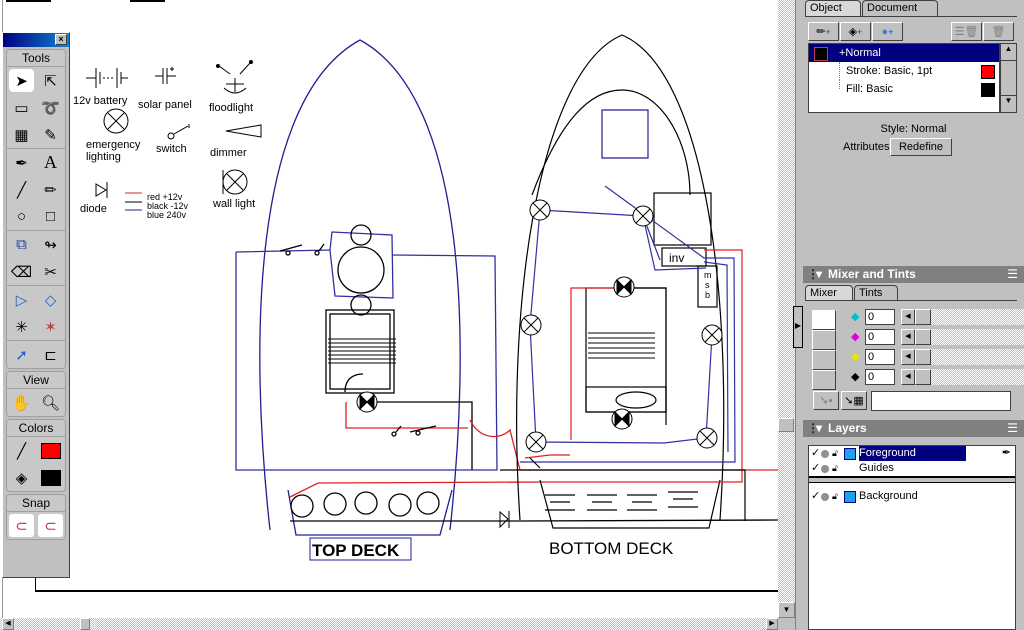  What do you see at coordinates (912, 453) in the screenshot?
I see `layer-foreground: ✓ 🔓︎ Foreground ✒` at bounding box center [912, 453].